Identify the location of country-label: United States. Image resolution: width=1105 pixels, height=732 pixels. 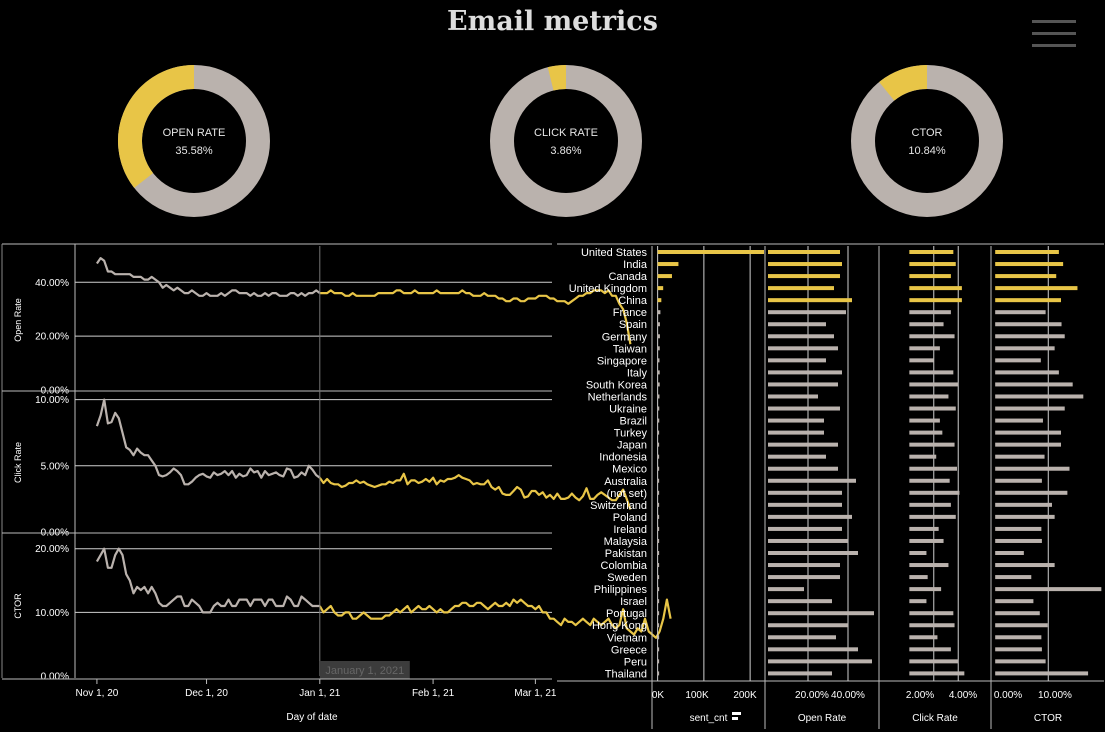
(614, 253).